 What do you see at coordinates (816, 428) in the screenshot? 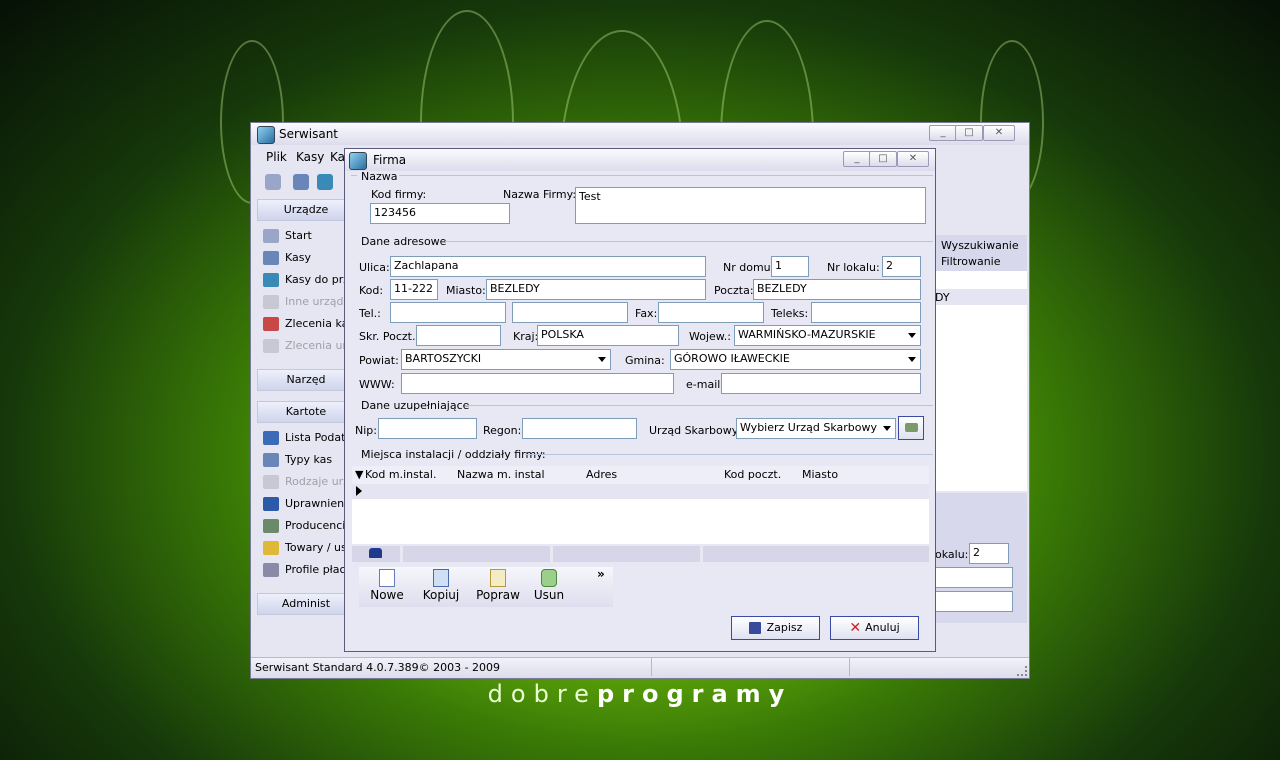
I see `urzad-skarbowy-select: Wybierz Urząd Skarbowy` at bounding box center [816, 428].